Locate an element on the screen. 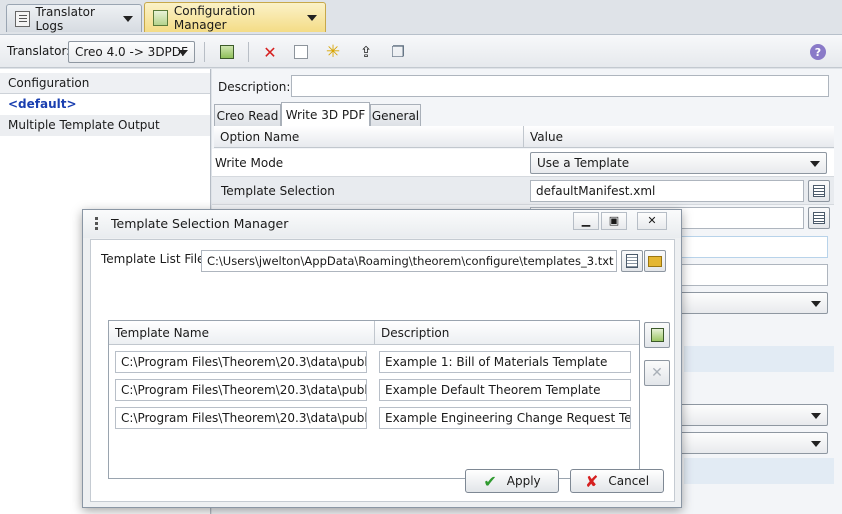 This screenshot has width=842, height=514. column-header-template-name: Template Name is located at coordinates (242, 333).